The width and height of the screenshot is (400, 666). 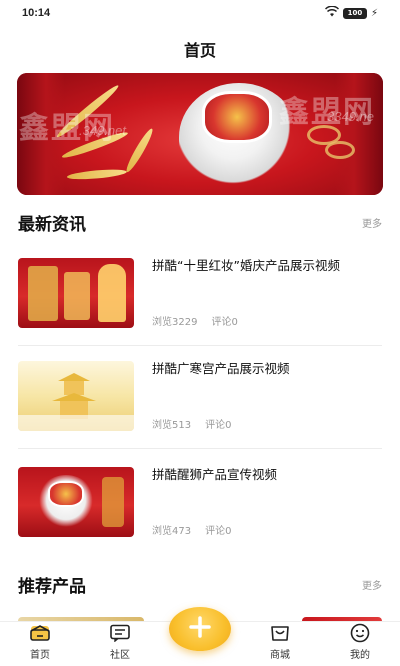 What do you see at coordinates (200, 13) in the screenshot?
I see `status-bar: 10:14 100 ⚡` at bounding box center [200, 13].